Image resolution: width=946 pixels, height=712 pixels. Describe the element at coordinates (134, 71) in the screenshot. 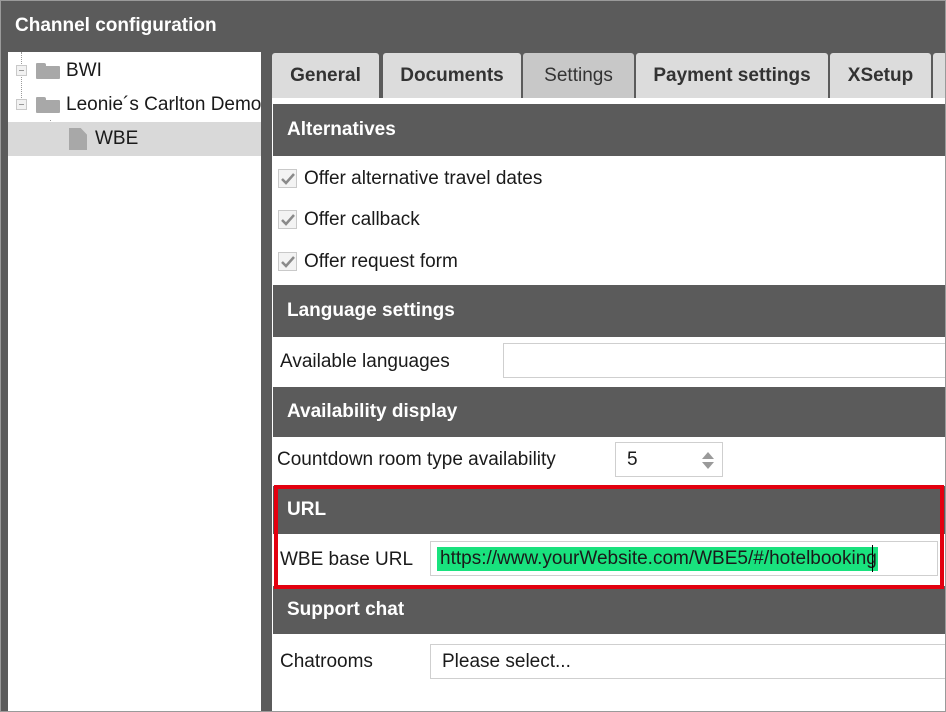

I see `tree-node-bwi: BWI` at that location.